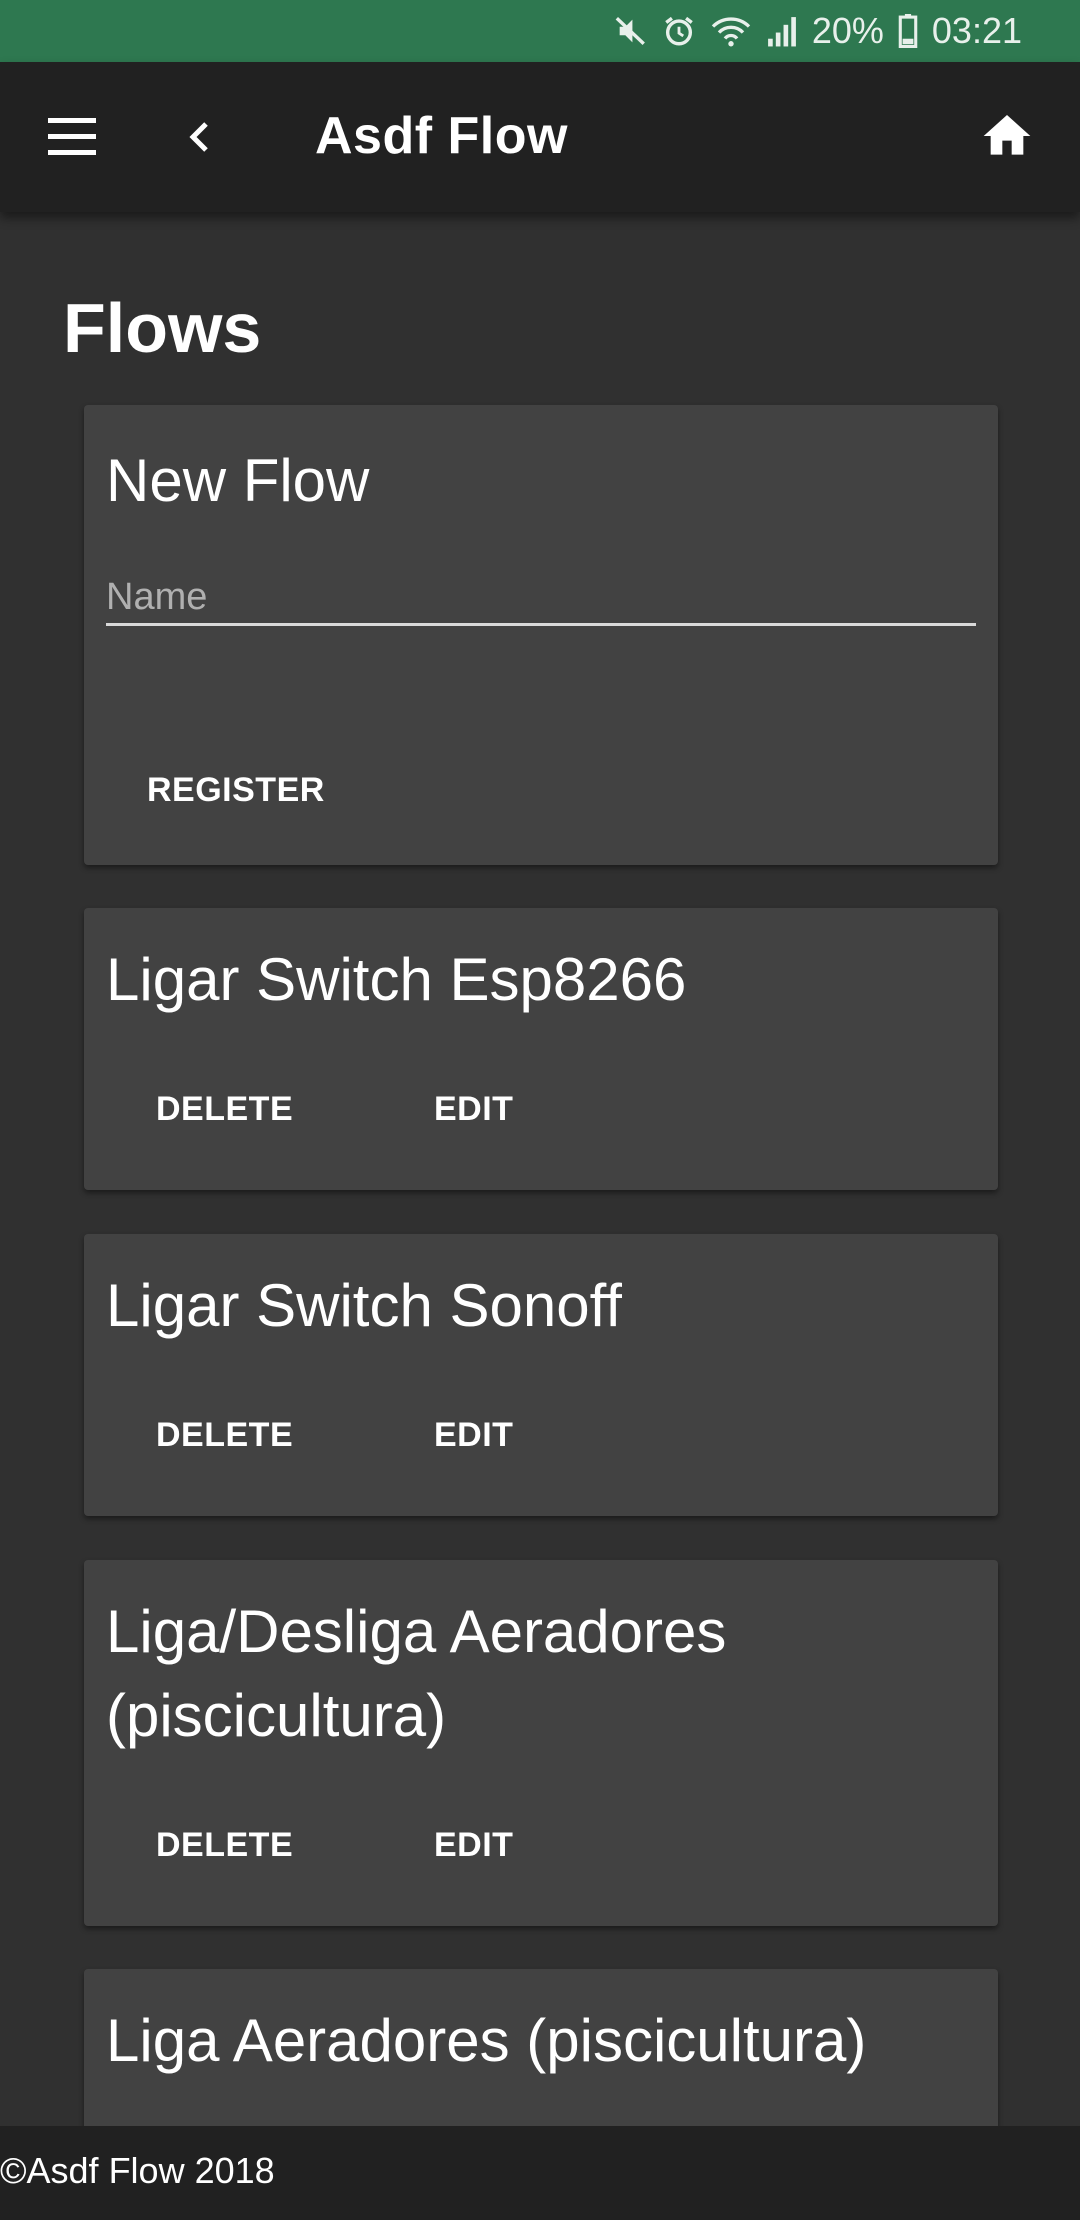 The image size is (1080, 2220). Describe the element at coordinates (441, 136) in the screenshot. I see `app-title: Asdf Flow` at that location.